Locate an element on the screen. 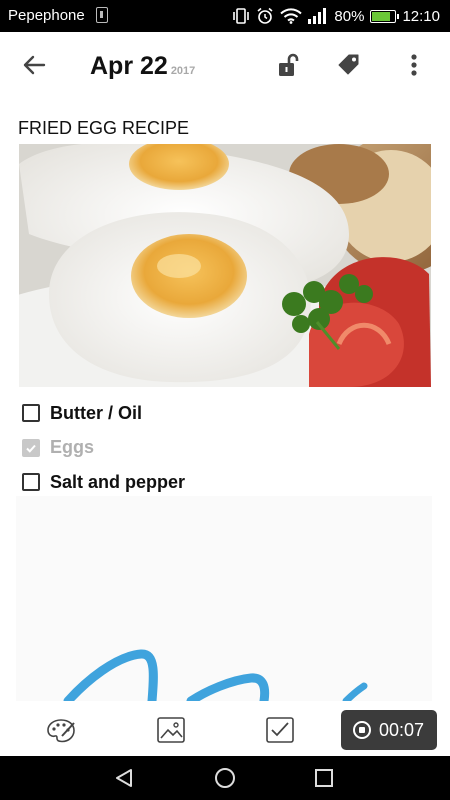  battery-percent: 80% is located at coordinates (349, 16).